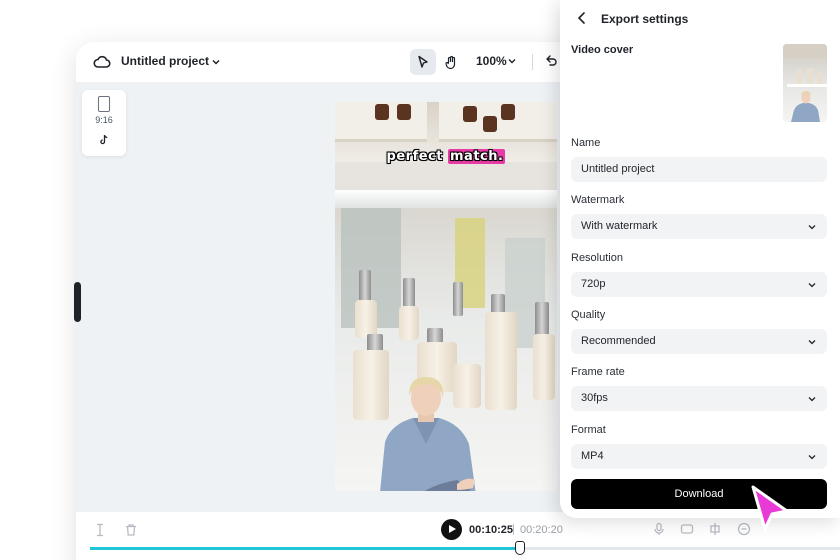  I want to click on playhead-handle, so click(520, 548).